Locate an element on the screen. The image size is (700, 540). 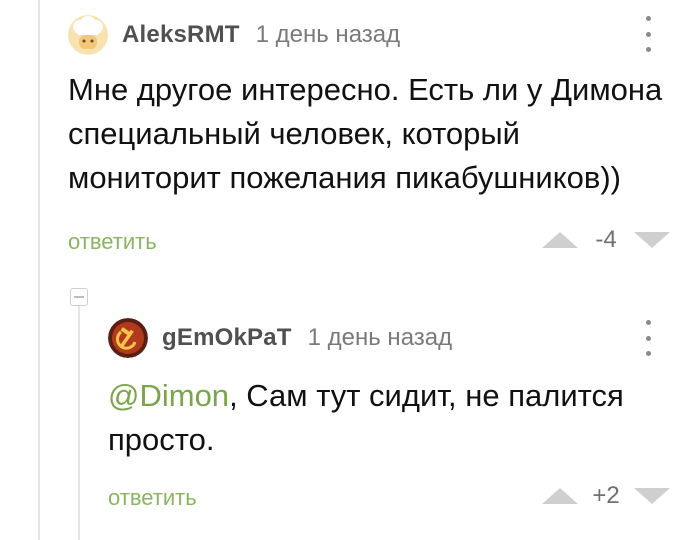
comment-header: AleksRMT 1 день назад is located at coordinates (234, 35).